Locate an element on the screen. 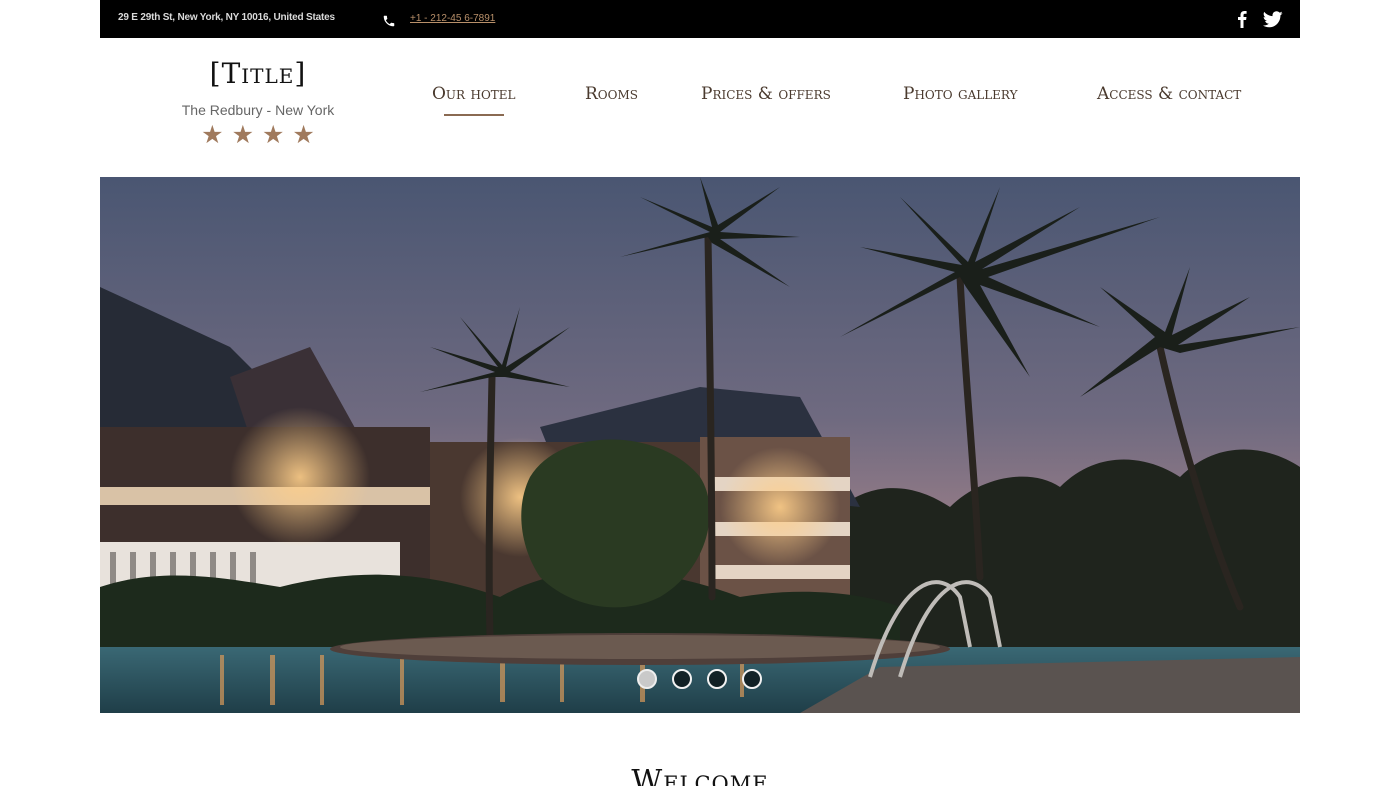 This screenshot has width=1400, height=786. phone-link: +1 - 212-45 6-7891 is located at coordinates (452, 18).